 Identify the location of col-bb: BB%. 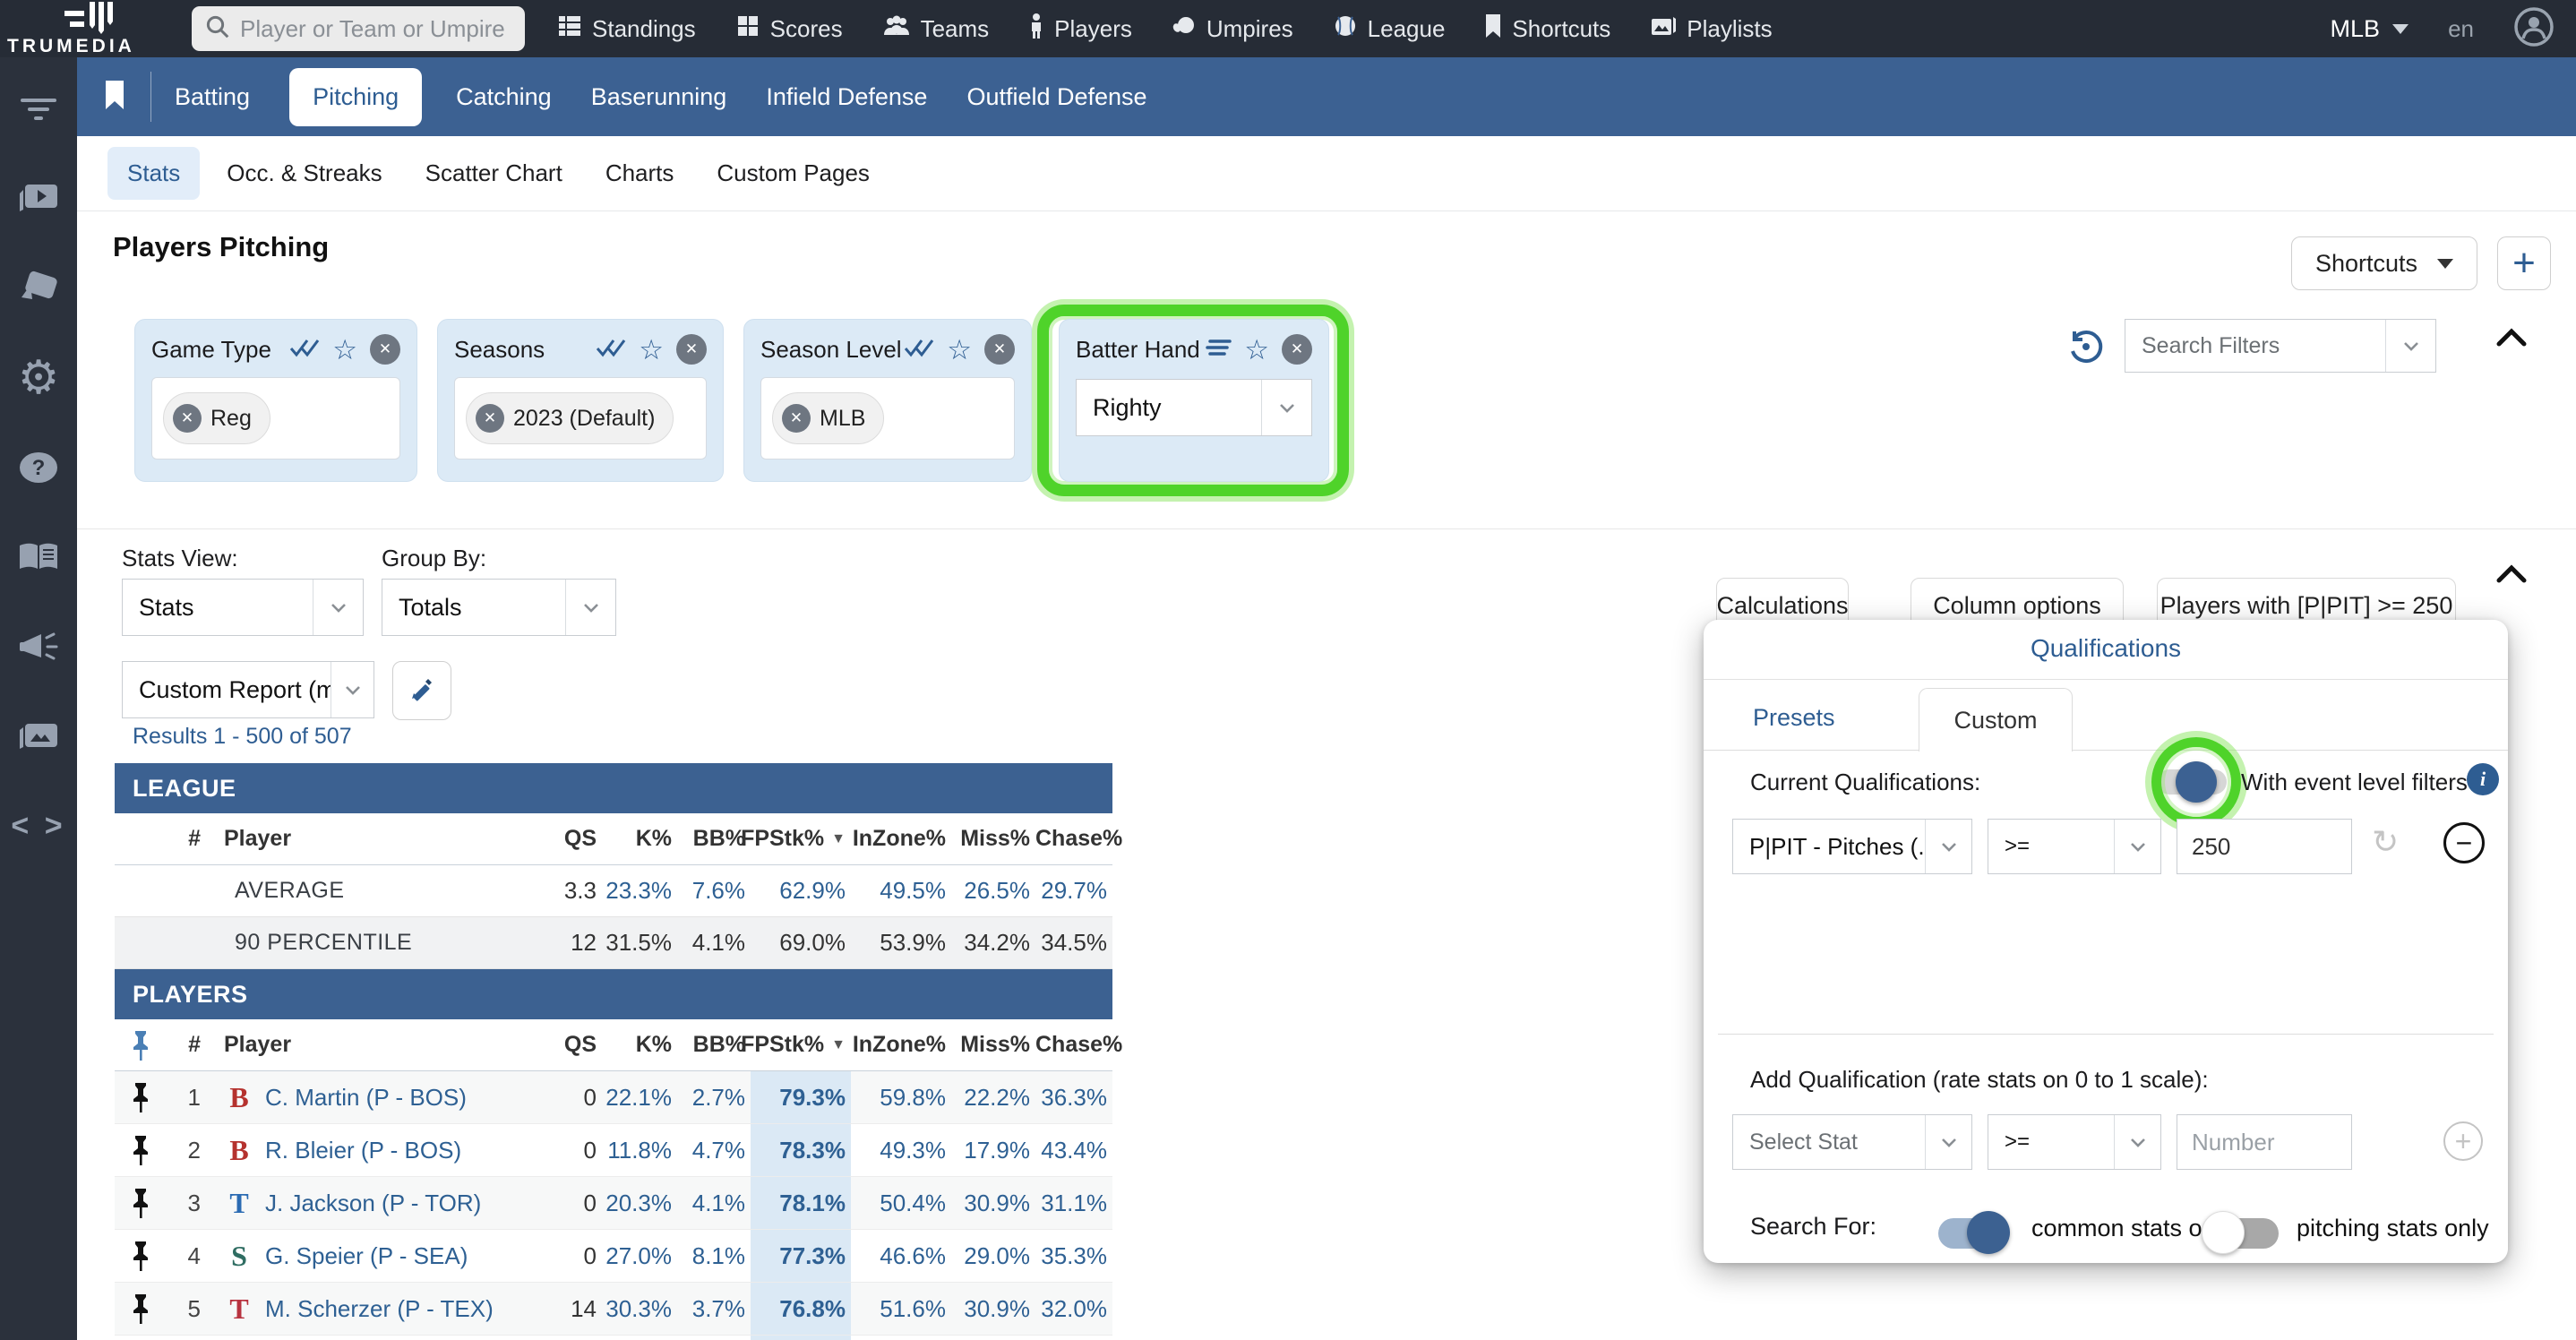
(714, 839).